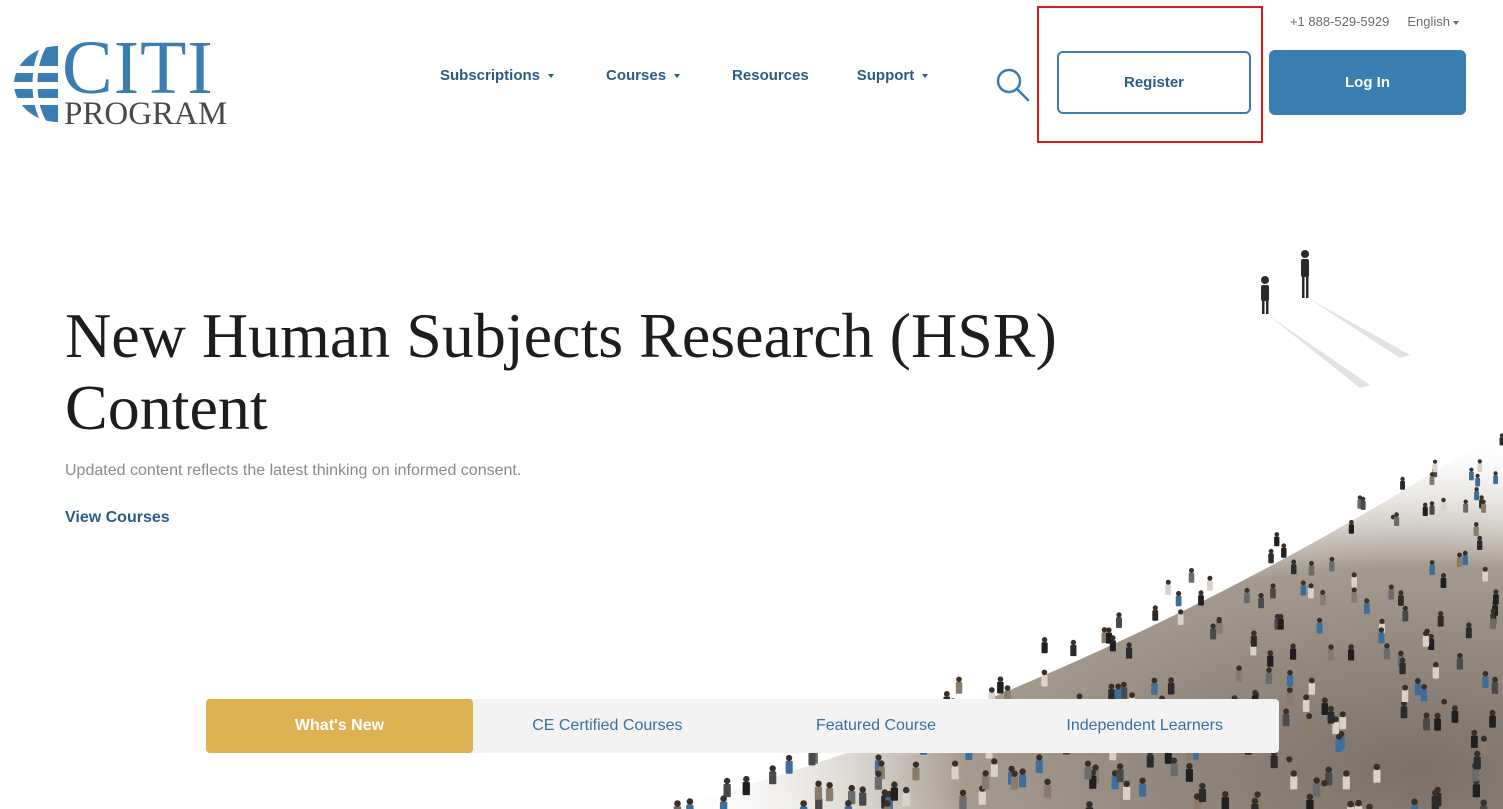 Image resolution: width=1503 pixels, height=809 pixels. I want to click on nav-item-label: Courses, so click(636, 75).